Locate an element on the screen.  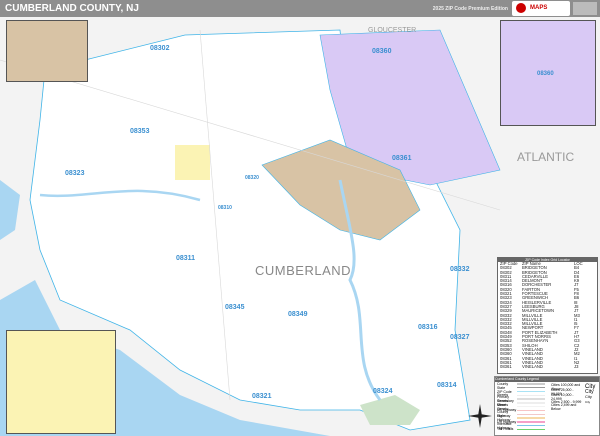
zip-label: 08302 is located at coordinates (160, 48).